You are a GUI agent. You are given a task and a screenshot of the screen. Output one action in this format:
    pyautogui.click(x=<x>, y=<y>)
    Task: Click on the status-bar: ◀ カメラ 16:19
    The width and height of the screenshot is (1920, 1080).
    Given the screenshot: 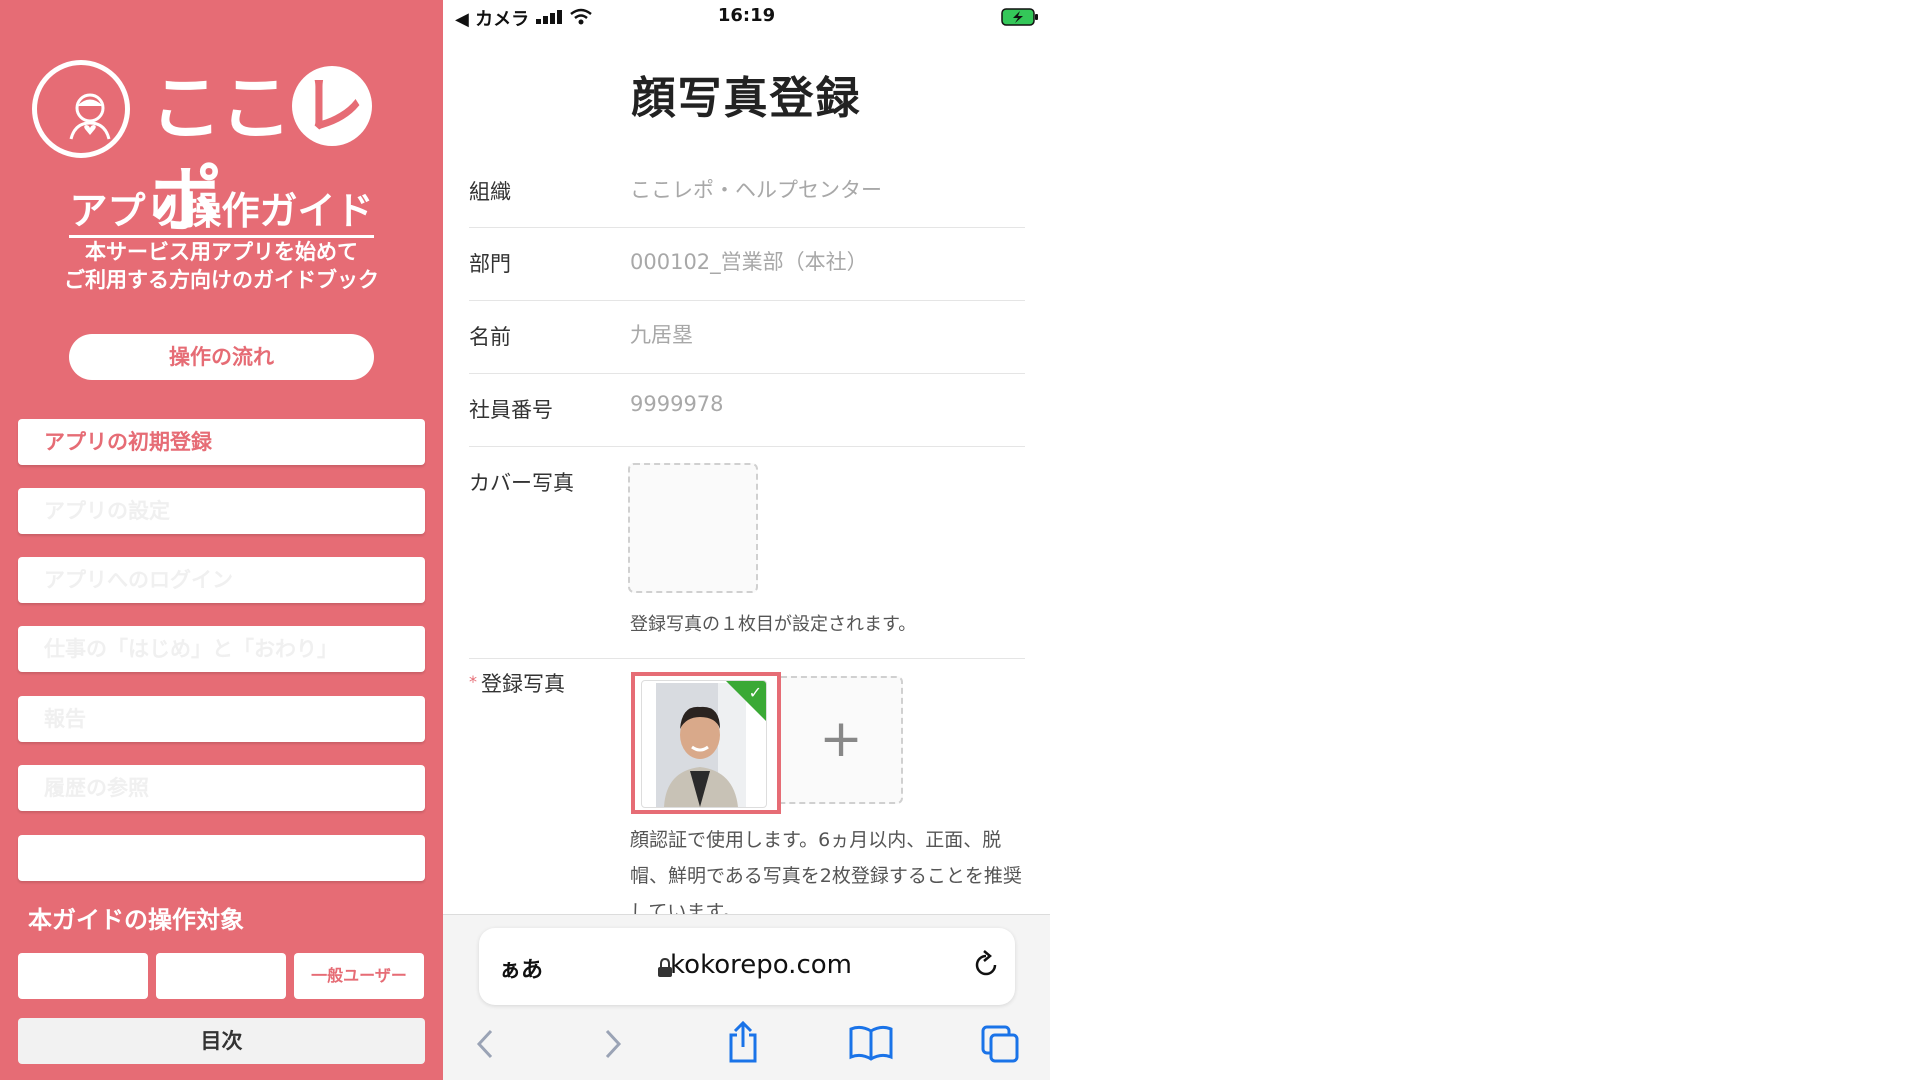 What is the action you would take?
    pyautogui.click(x=746, y=16)
    